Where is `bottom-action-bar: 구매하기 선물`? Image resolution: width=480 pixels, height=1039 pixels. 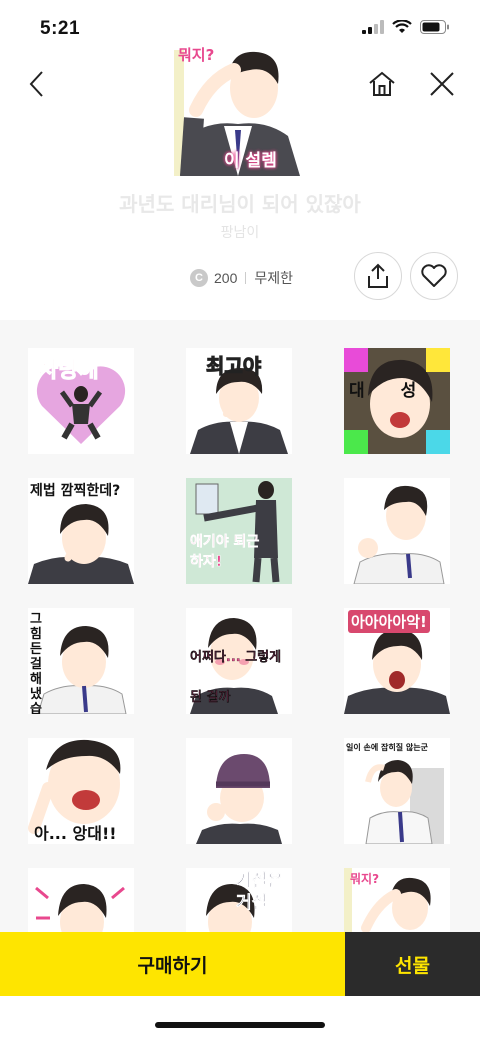
bottom-action-bar: 구매하기 선물 is located at coordinates (240, 964).